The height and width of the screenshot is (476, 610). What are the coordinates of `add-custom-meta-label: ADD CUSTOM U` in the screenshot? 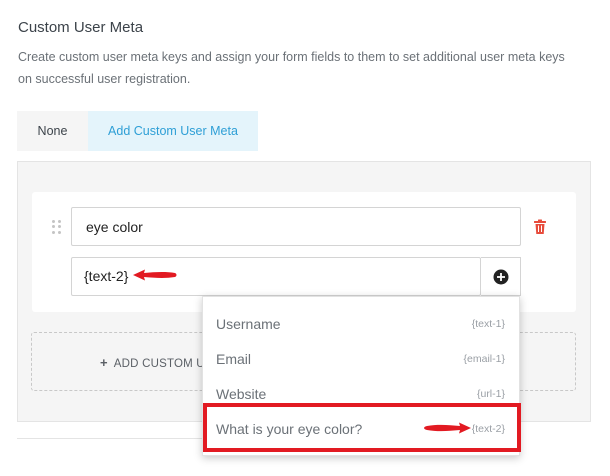 It's located at (159, 364).